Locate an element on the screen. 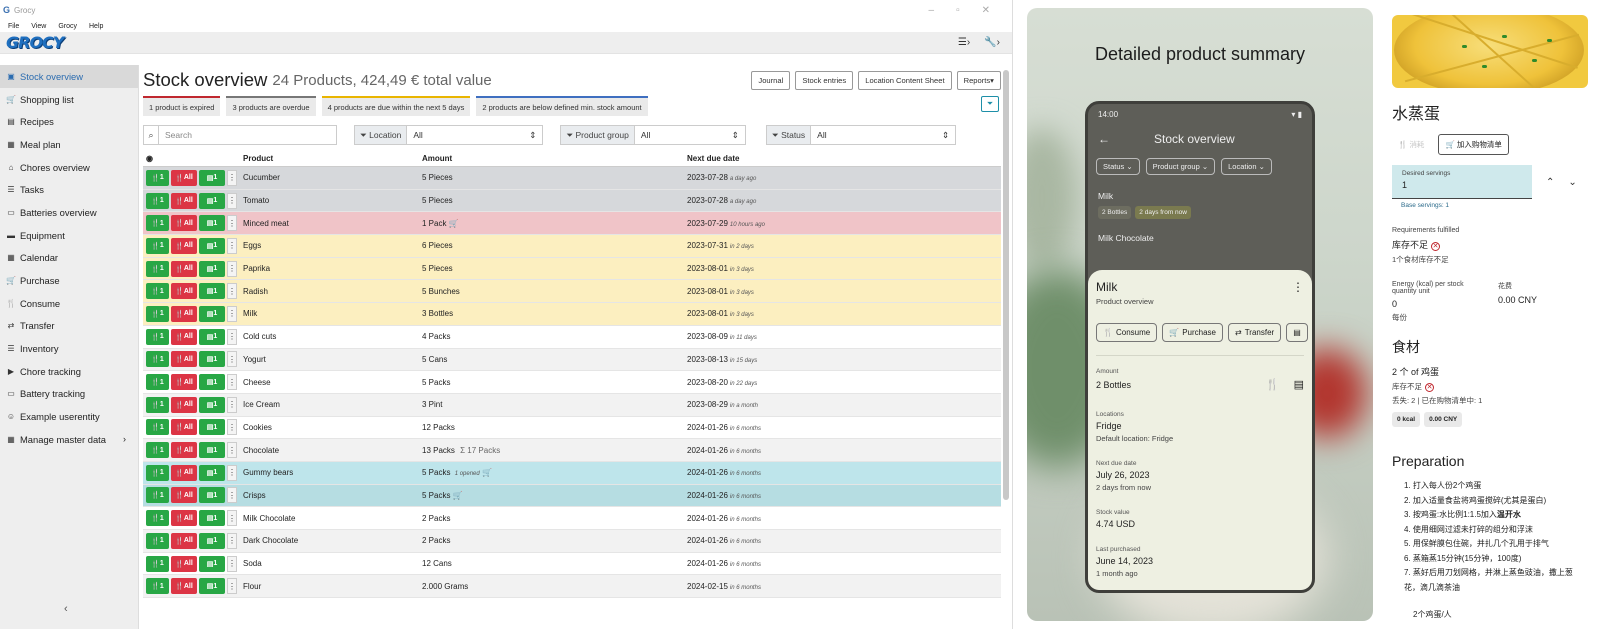 This screenshot has height=629, width=1600. back-arrow-icon: ← is located at coordinates (1104, 139).